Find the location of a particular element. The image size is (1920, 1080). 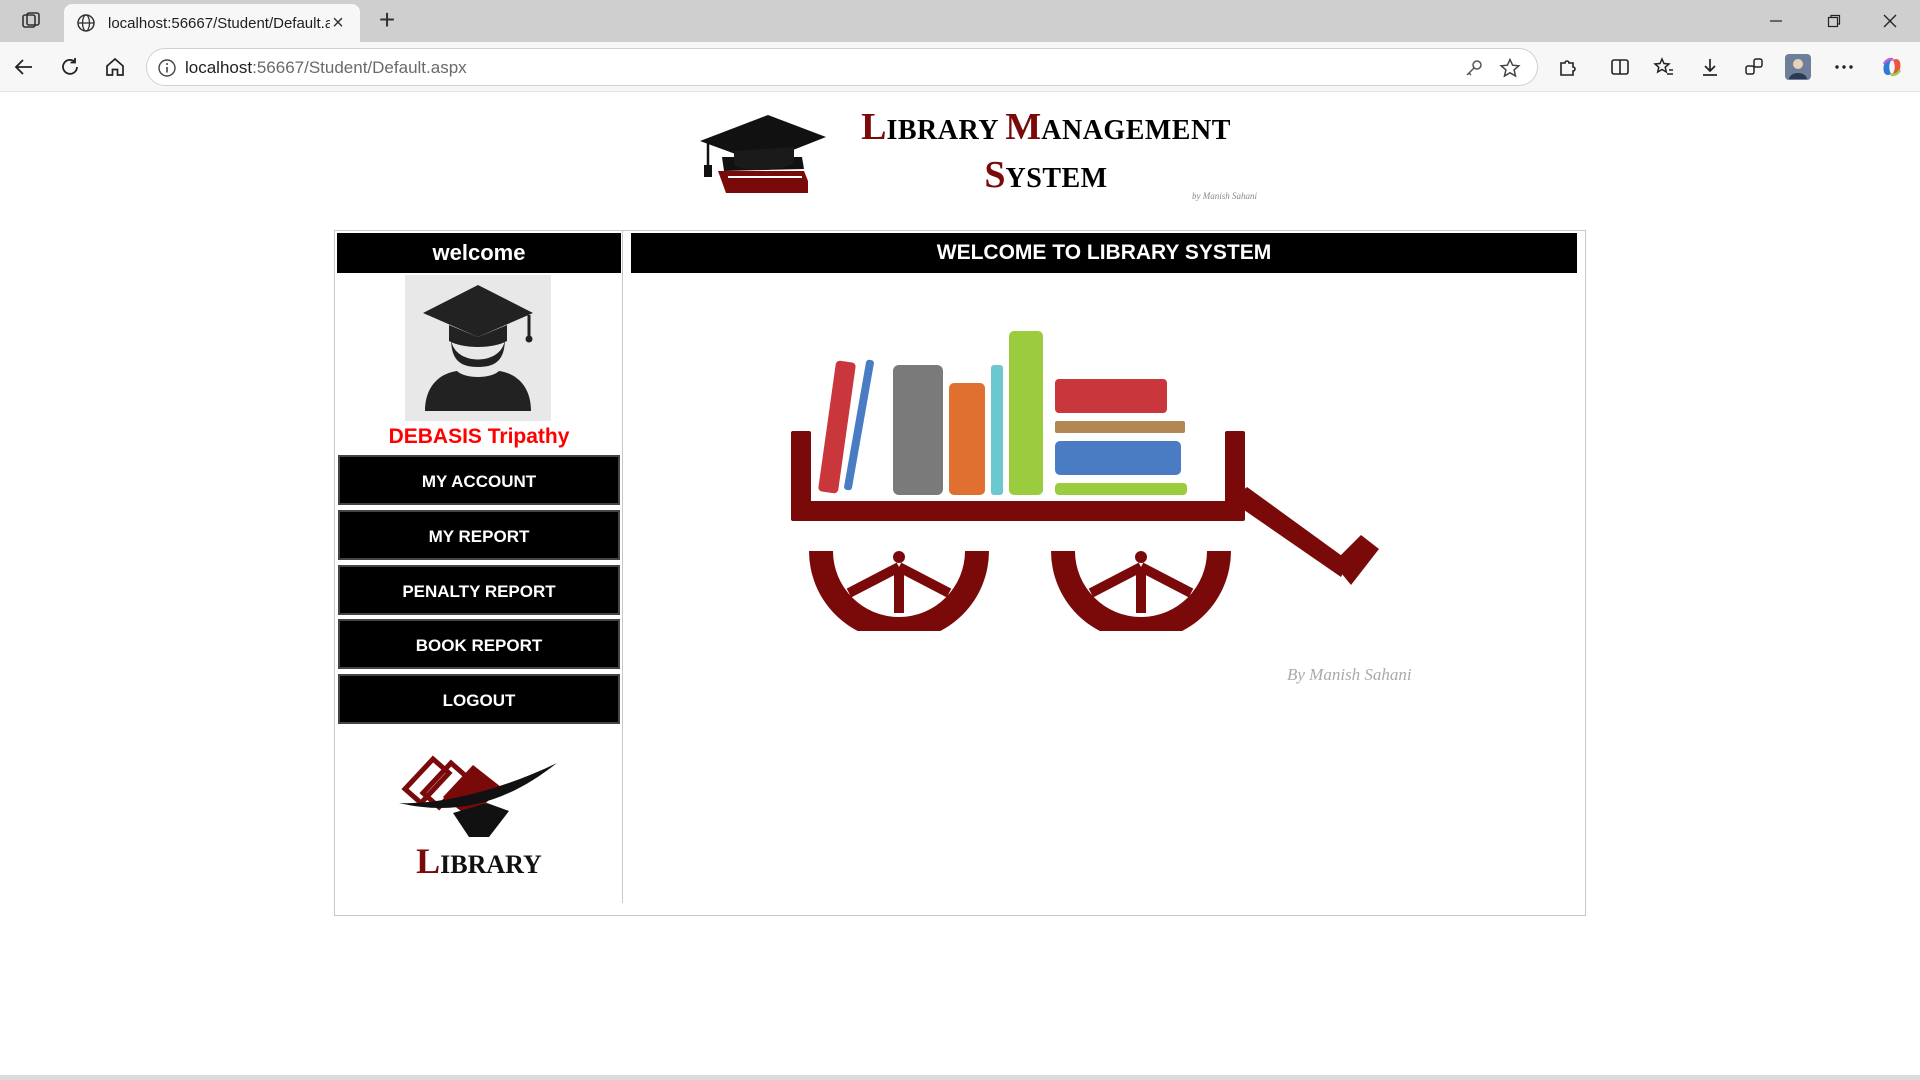

site-title-line1: LIBRARY MANAGEMENT is located at coordinates (1046, 131).